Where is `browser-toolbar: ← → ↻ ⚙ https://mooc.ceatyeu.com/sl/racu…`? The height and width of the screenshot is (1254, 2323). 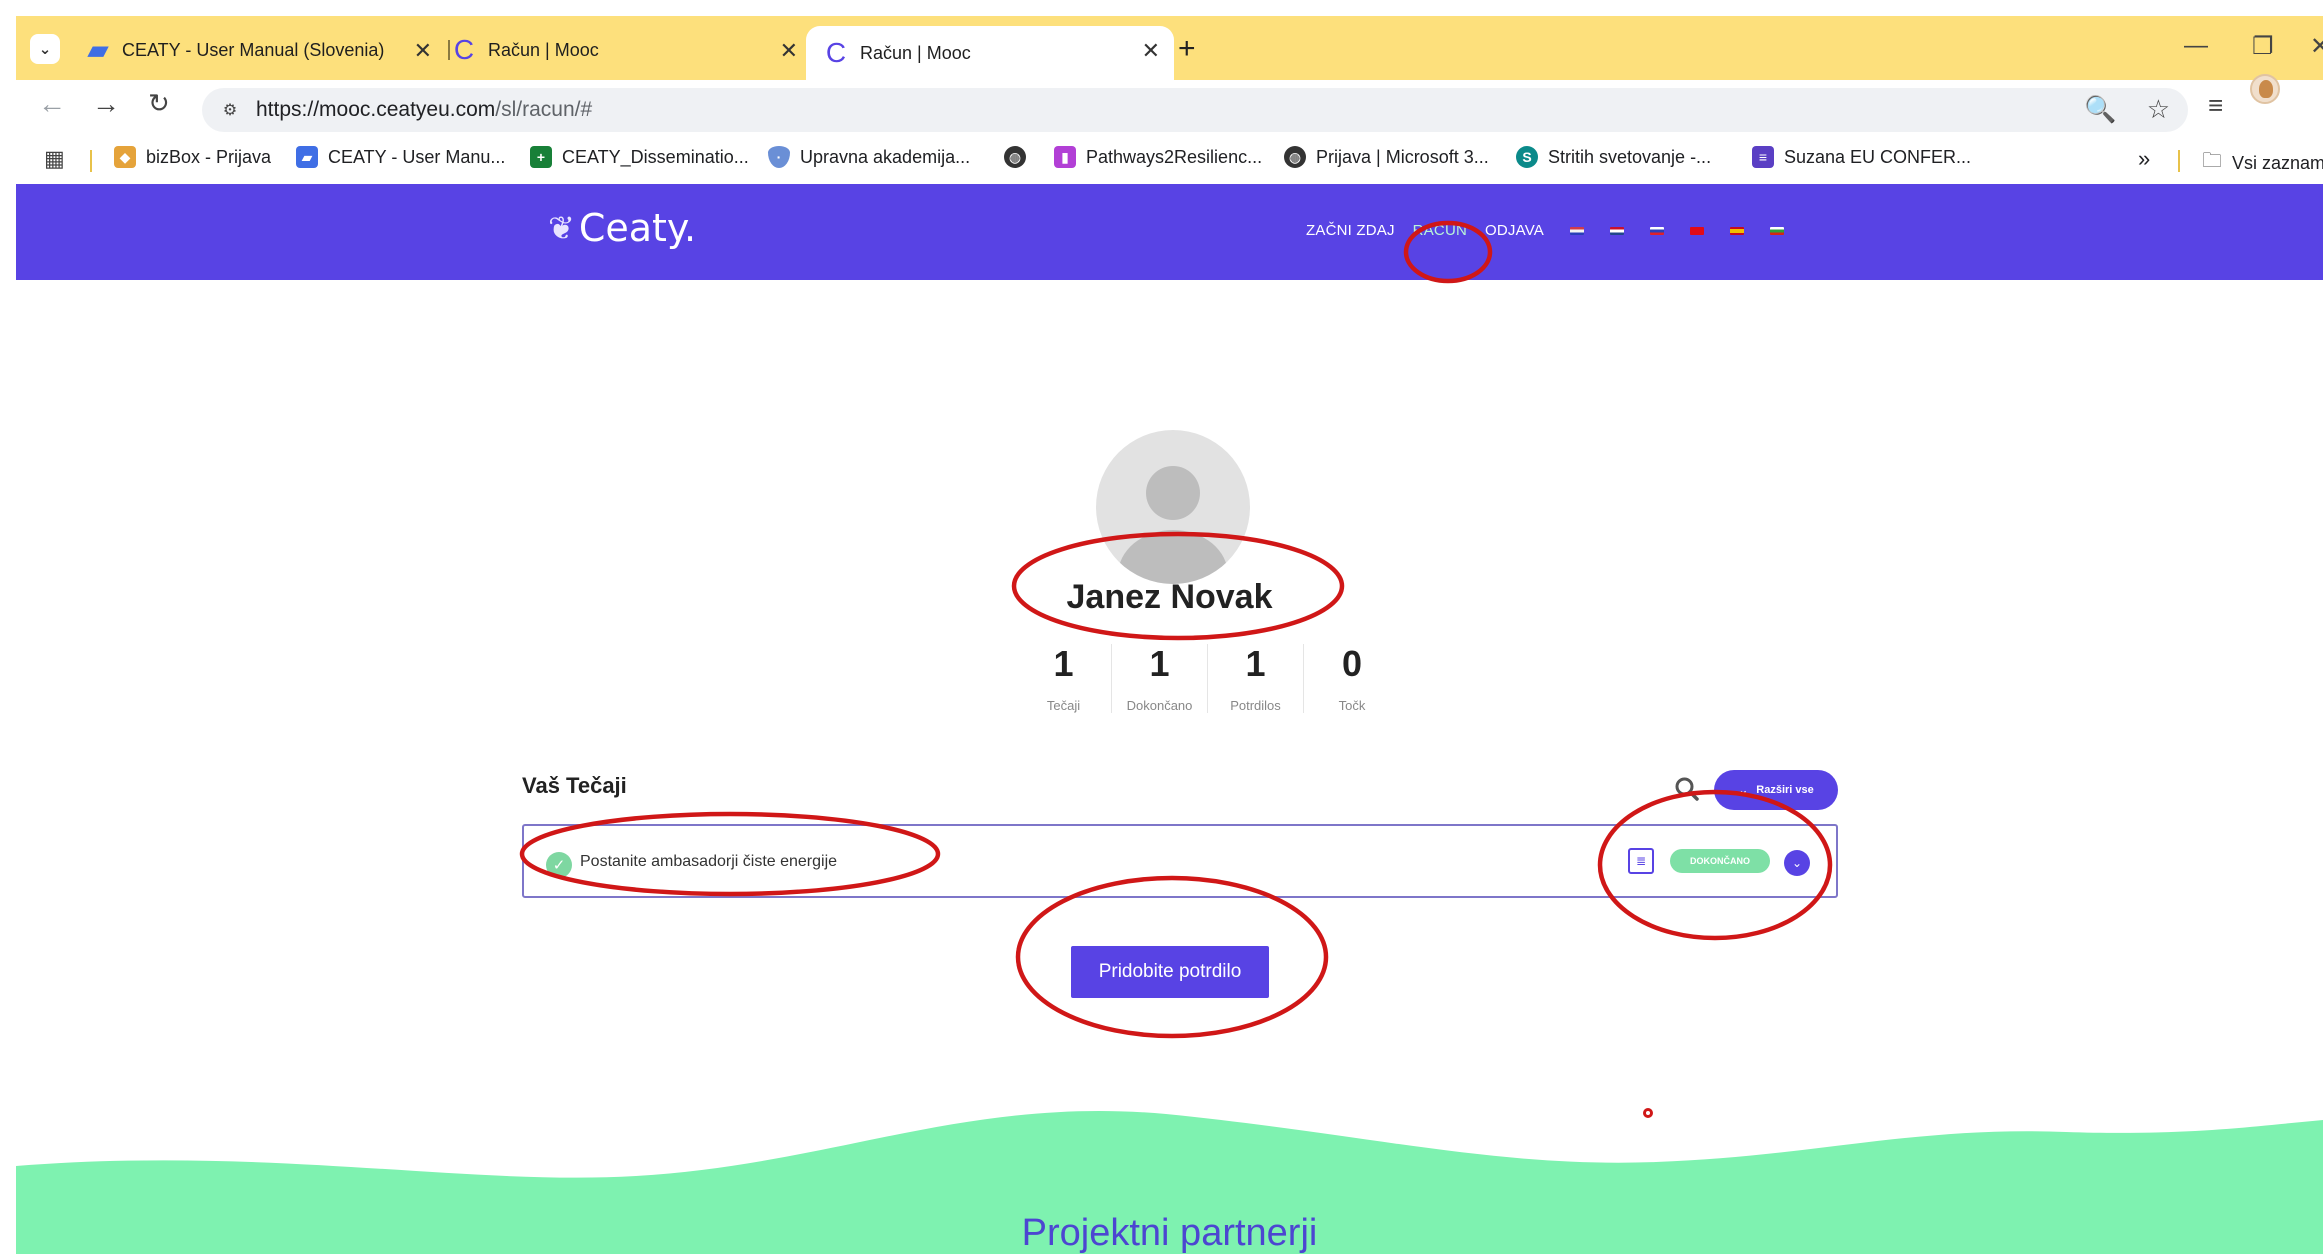
browser-toolbar: ← → ↻ ⚙ https://mooc.ceatyeu.com/sl/racu… is located at coordinates (1169, 108).